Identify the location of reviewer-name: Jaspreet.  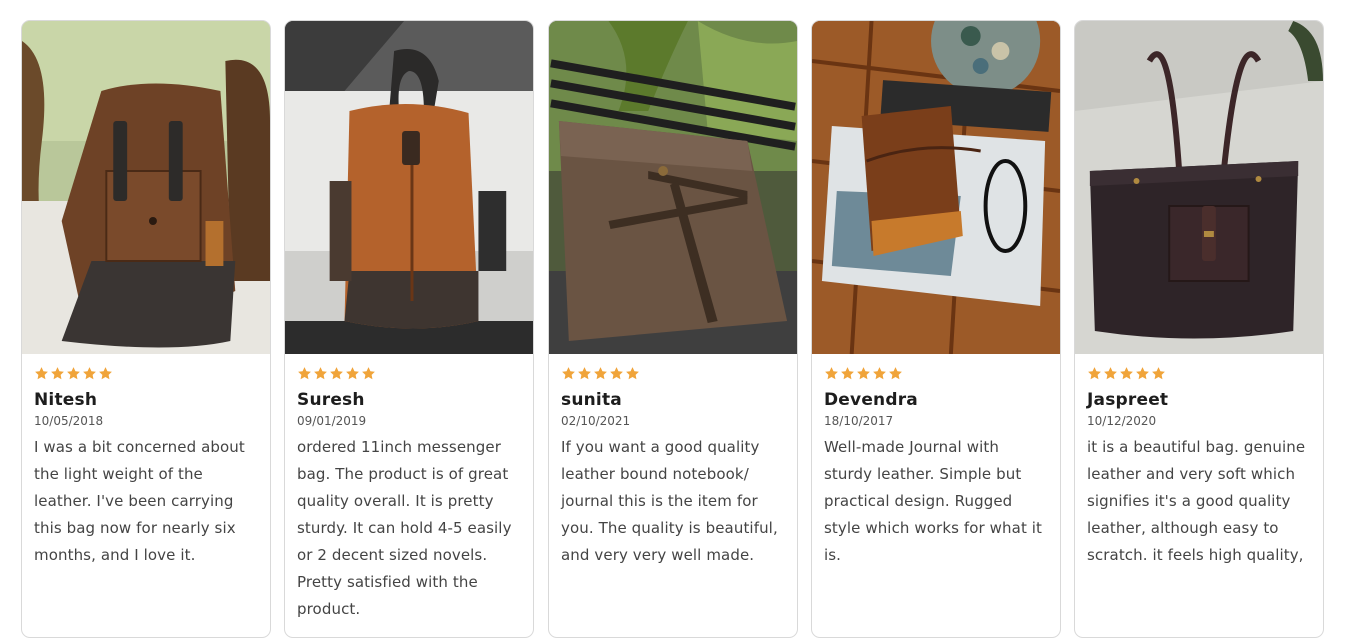
(1128, 400).